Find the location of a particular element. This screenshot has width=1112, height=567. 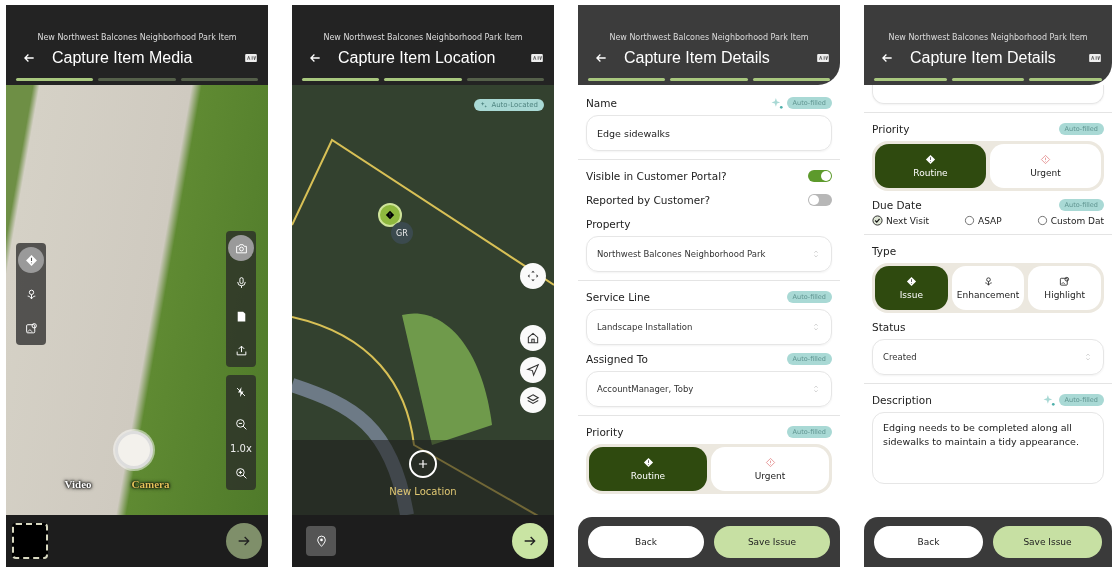

shutter-button is located at coordinates (134, 450).